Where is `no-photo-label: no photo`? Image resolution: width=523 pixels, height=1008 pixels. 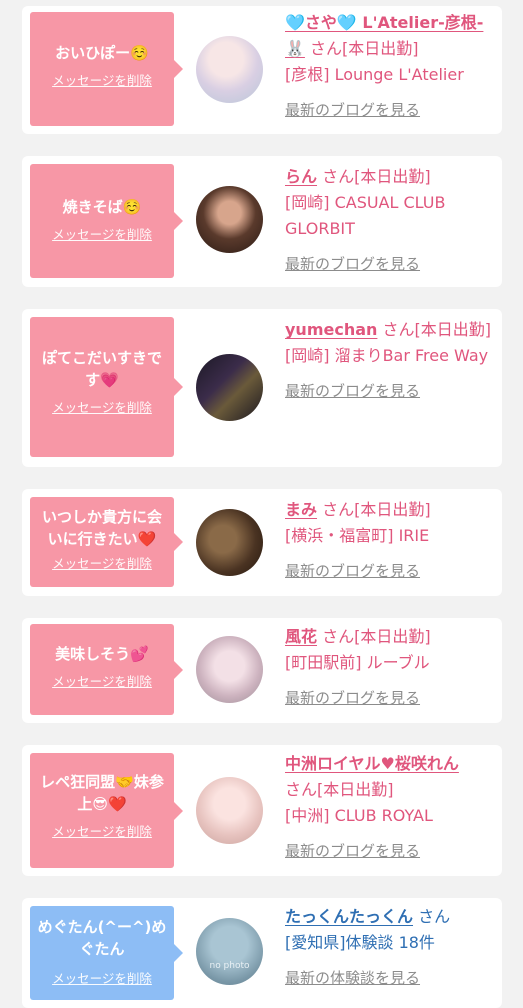
no-photo-label: no photo is located at coordinates (229, 966).